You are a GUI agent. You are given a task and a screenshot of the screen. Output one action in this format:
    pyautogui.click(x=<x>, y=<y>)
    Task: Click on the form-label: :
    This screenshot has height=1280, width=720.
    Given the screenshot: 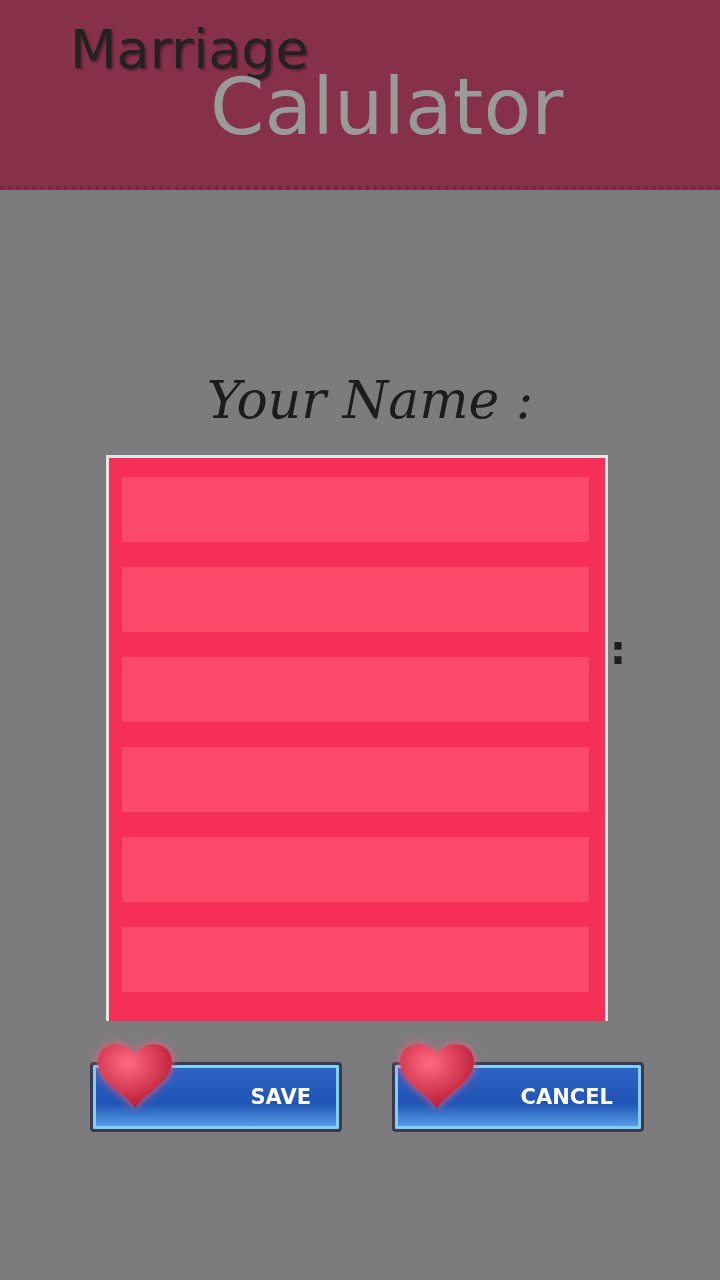 What is the action you would take?
    pyautogui.click(x=618, y=650)
    